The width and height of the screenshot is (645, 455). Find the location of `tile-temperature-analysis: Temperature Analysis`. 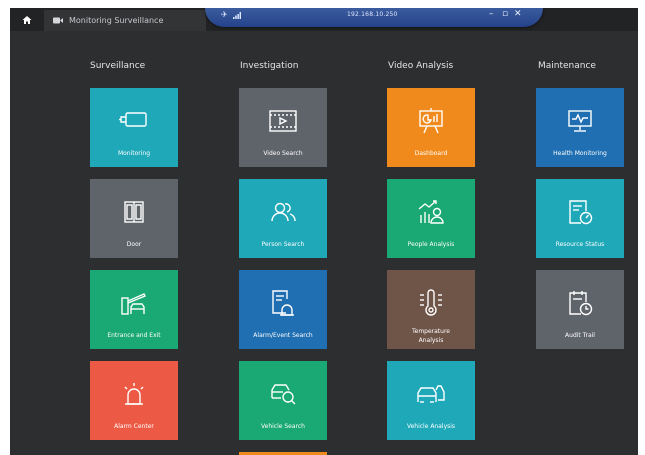

tile-temperature-analysis: Temperature Analysis is located at coordinates (431, 309).